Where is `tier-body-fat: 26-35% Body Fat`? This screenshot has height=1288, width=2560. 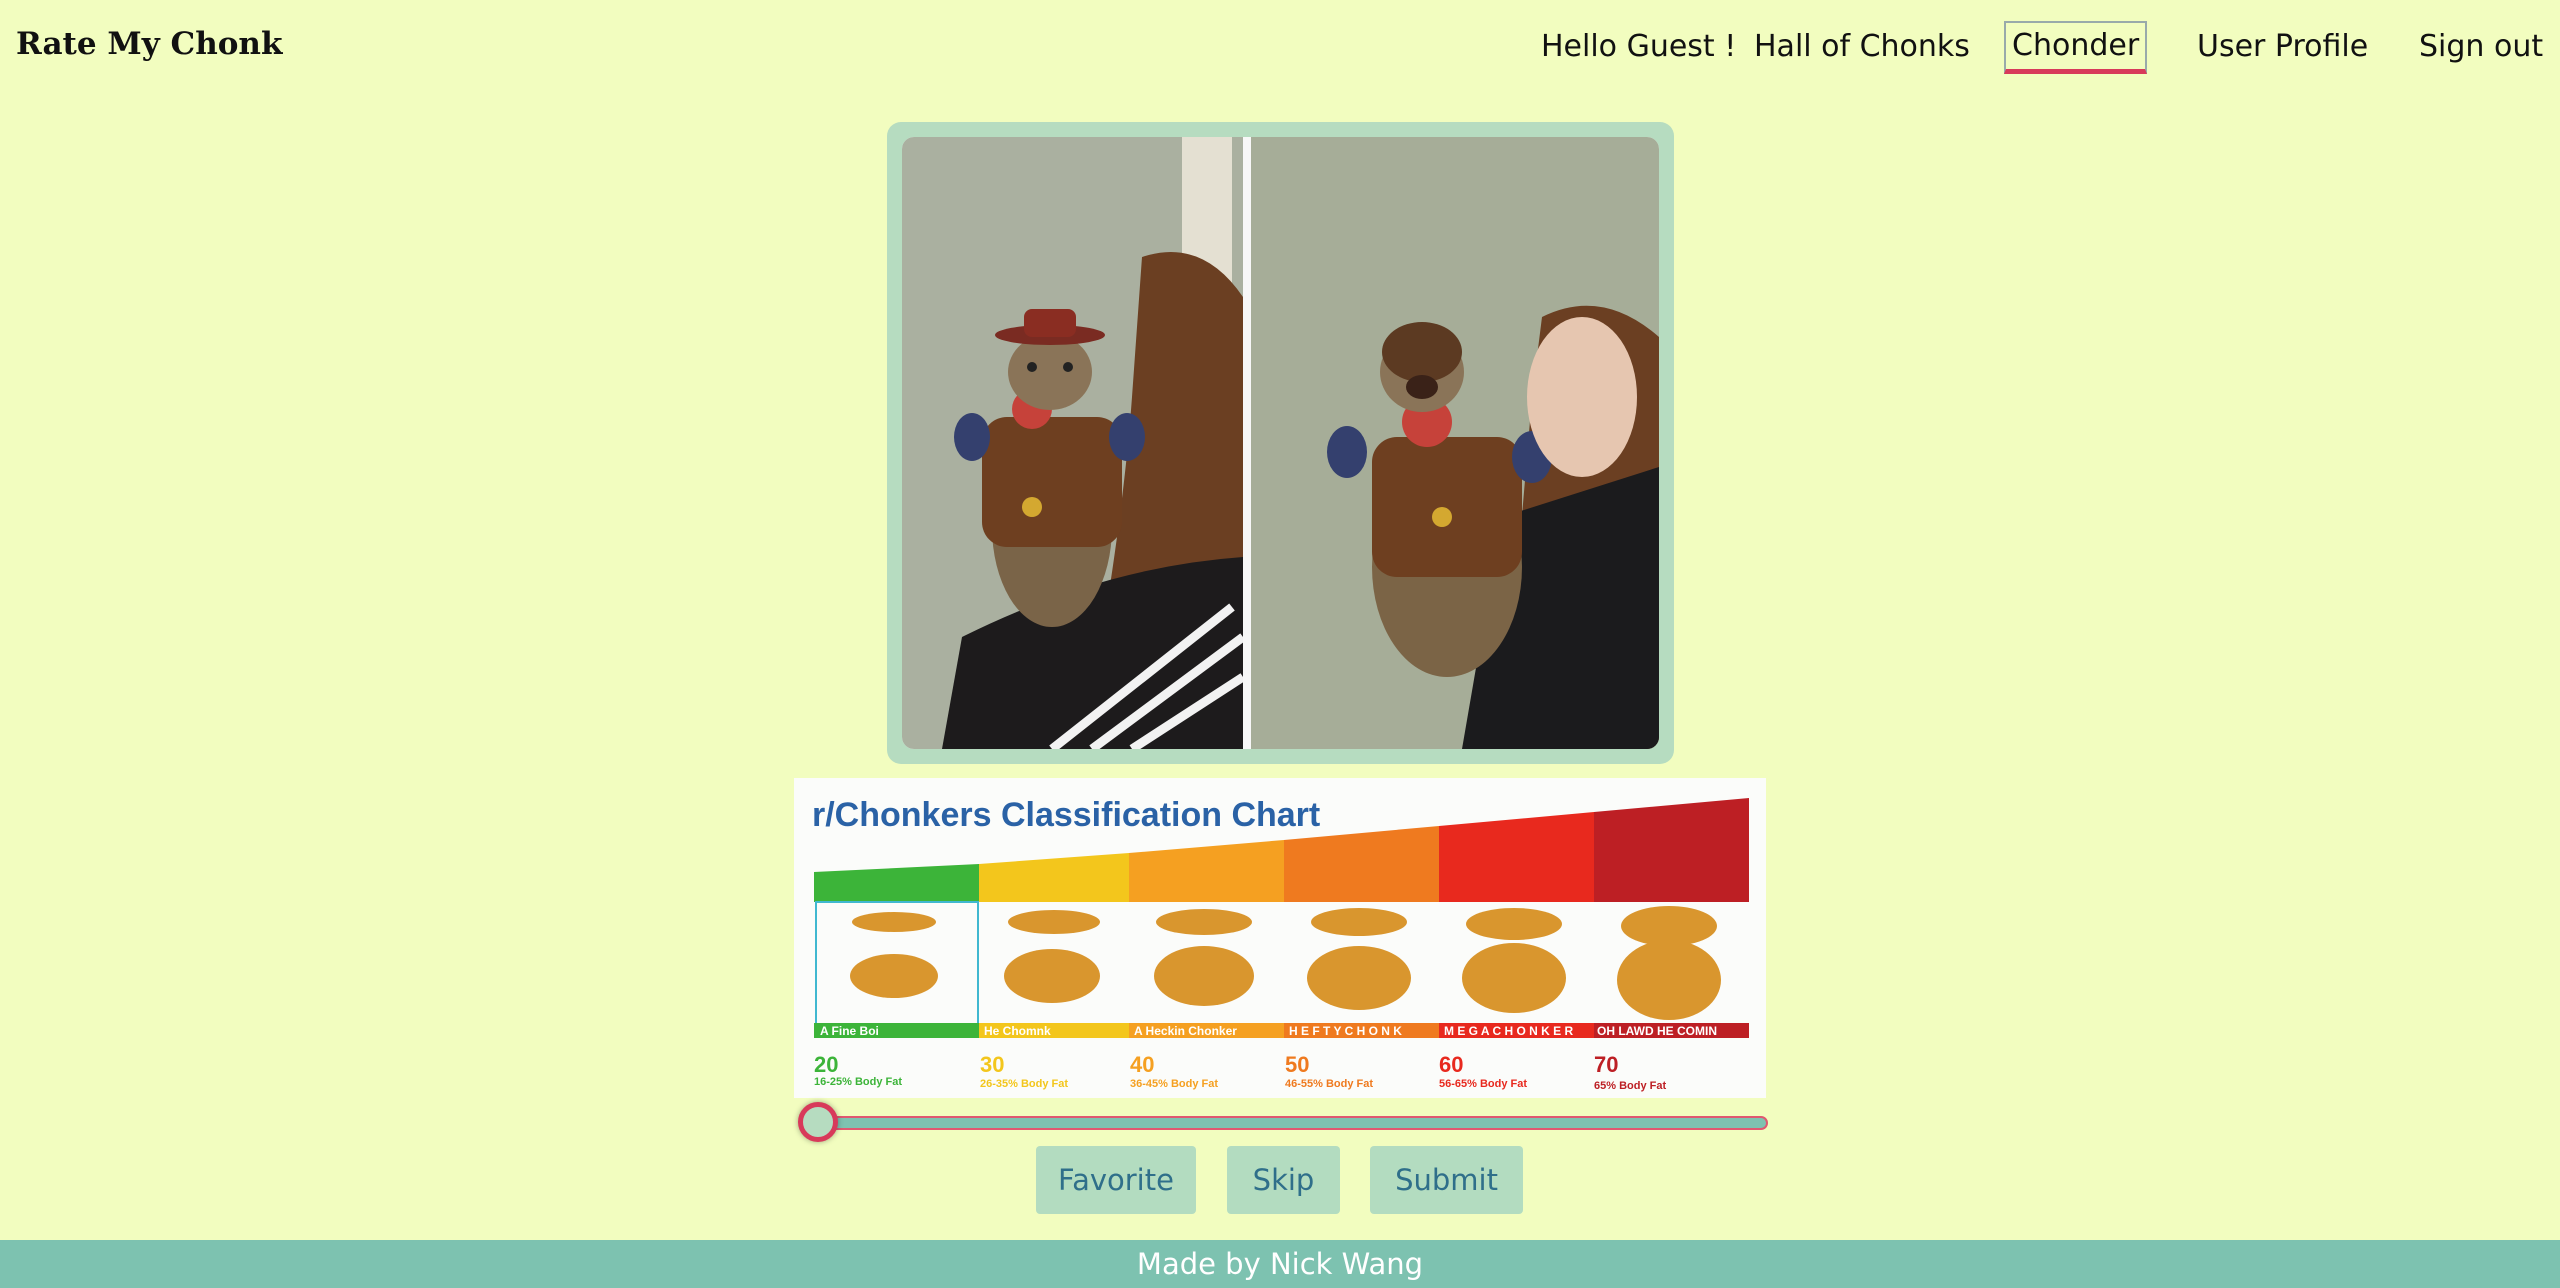
tier-body-fat: 26-35% Body Fat is located at coordinates (1024, 1084).